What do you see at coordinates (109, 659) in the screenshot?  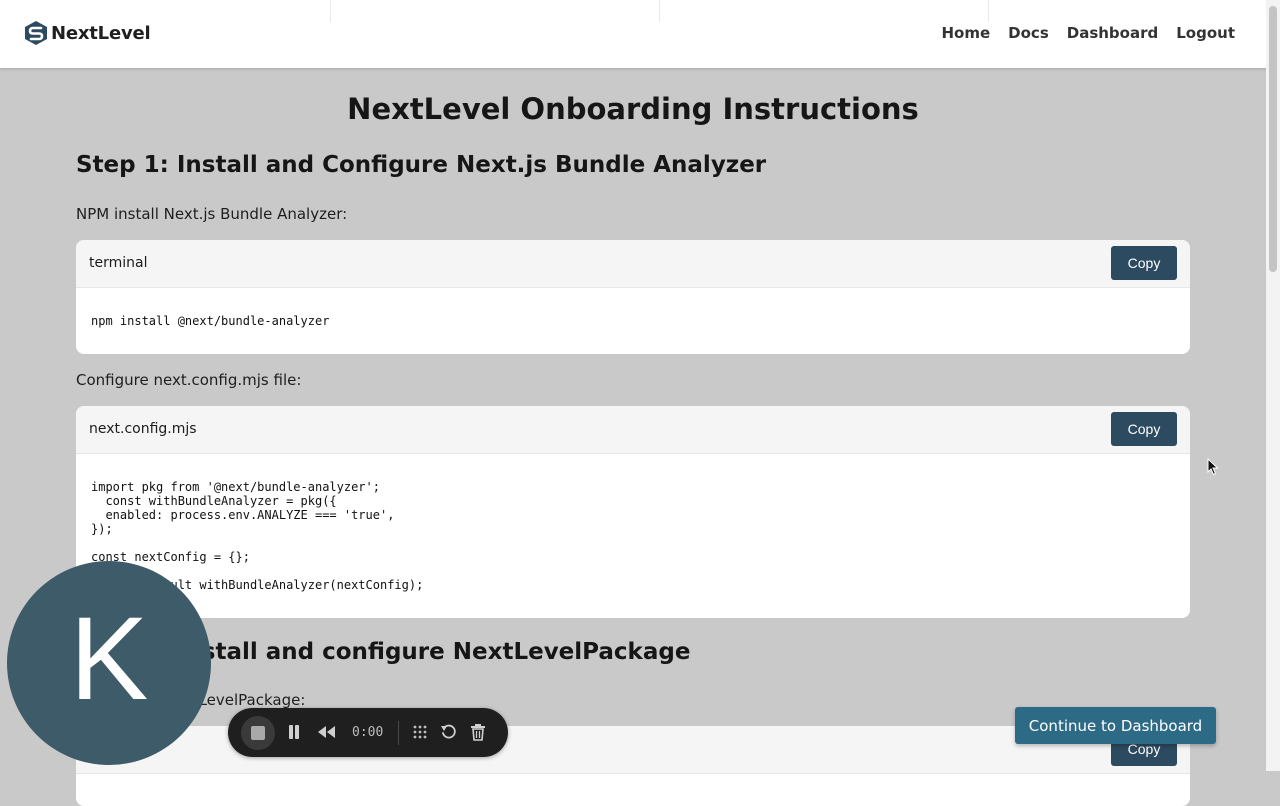 I see `avatar-initial: K` at bounding box center [109, 659].